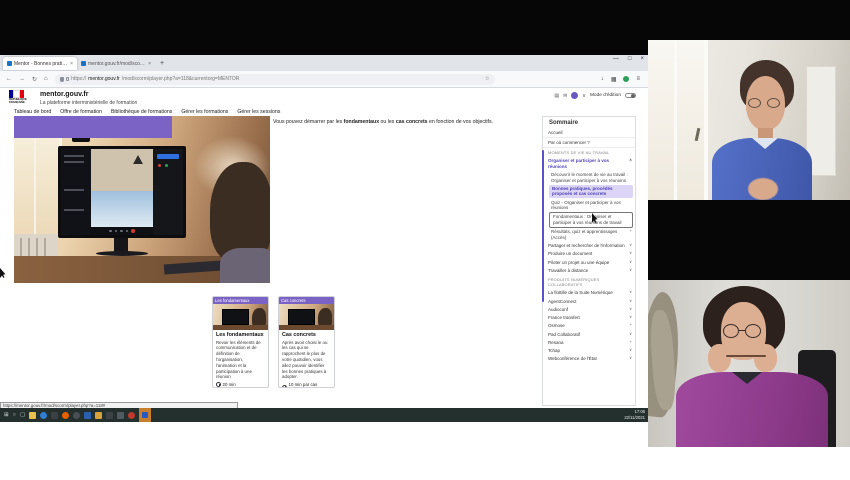 This screenshot has width=850, height=480. I want to click on cam2-person-hand-right, so click(765, 358).